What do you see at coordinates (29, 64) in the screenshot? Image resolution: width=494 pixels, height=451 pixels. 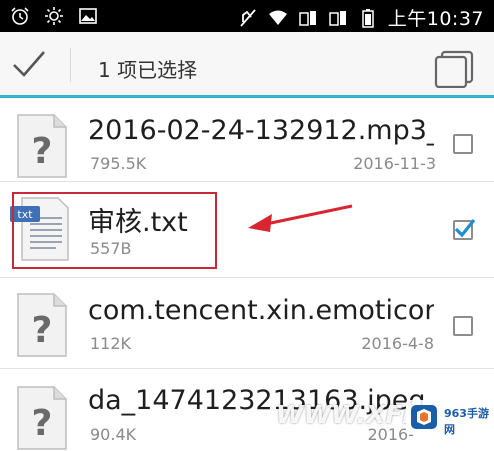 I see `done-check-icon` at bounding box center [29, 64].